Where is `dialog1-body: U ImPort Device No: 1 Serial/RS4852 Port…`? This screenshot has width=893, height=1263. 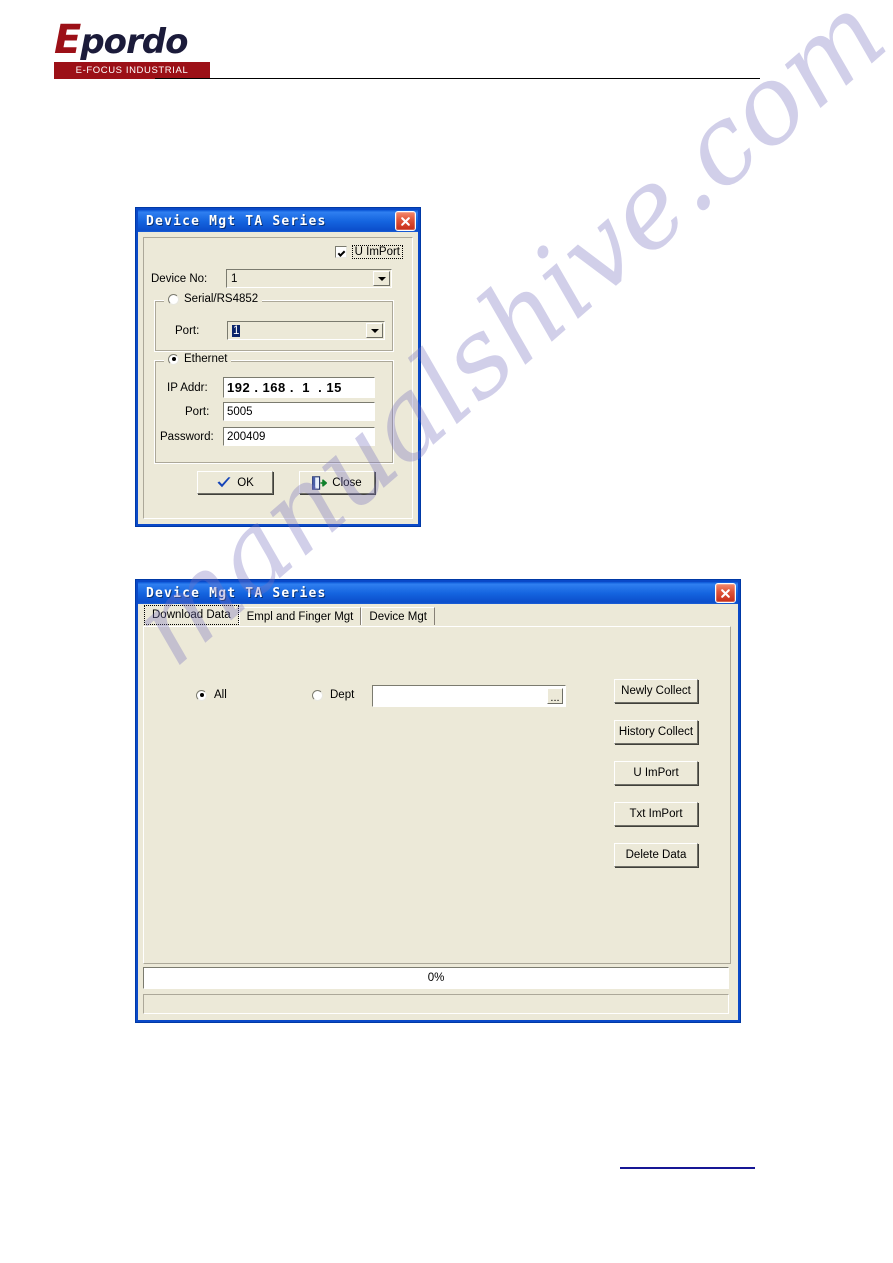
dialog1-body: U ImPort Device No: 1 Serial/RS4852 Port… is located at coordinates (278, 378).